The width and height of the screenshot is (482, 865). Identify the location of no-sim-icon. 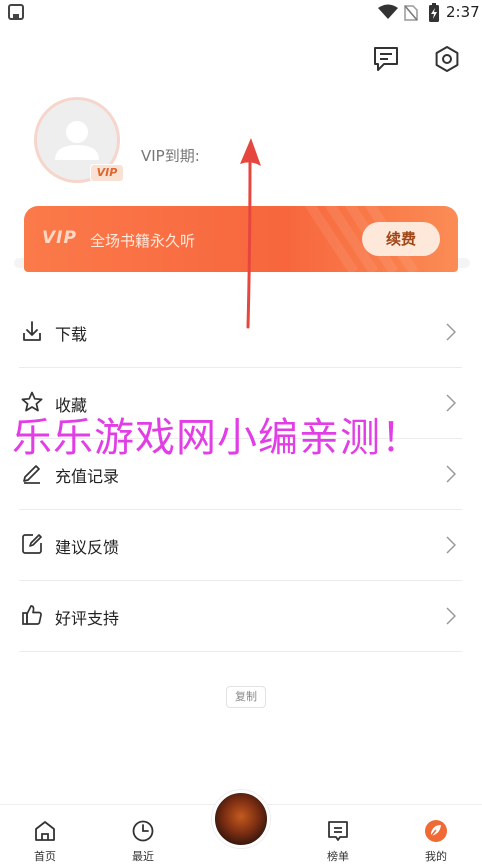
(411, 13).